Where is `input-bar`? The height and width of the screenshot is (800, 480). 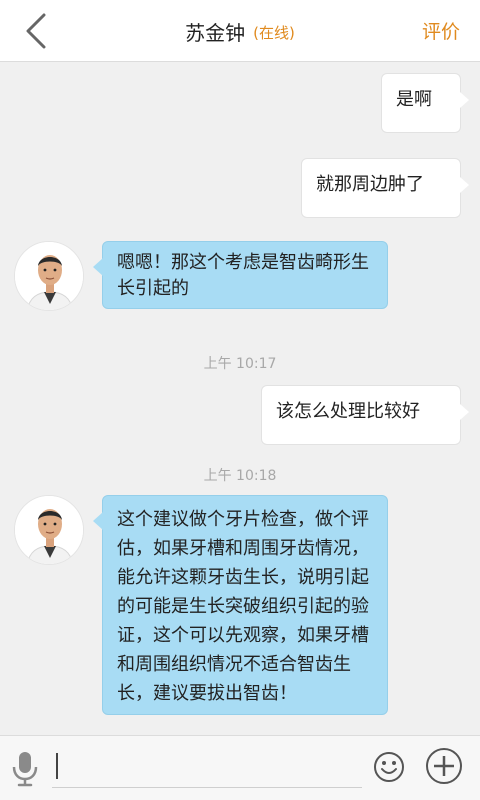
input-bar is located at coordinates (240, 767).